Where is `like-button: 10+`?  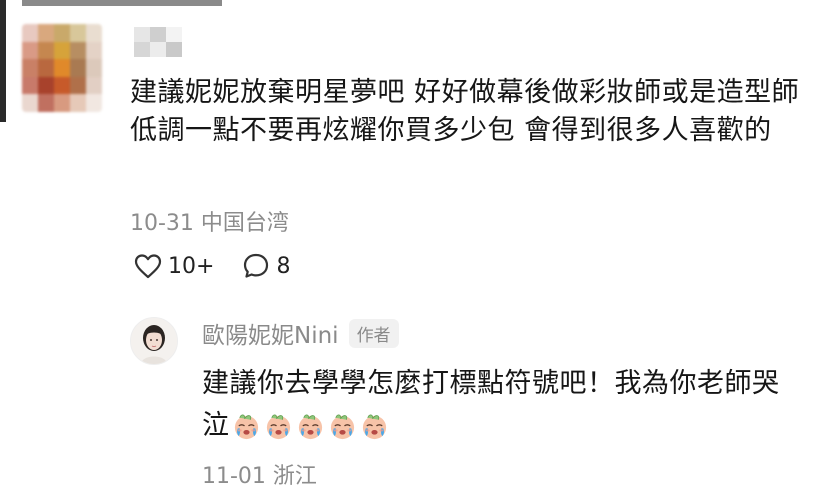 like-button: 10+ is located at coordinates (174, 266).